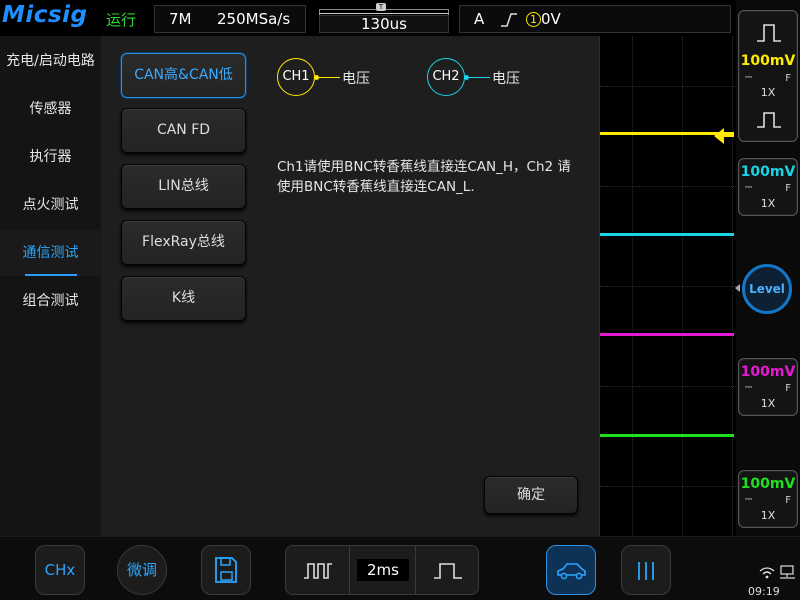 The height and width of the screenshot is (600, 800). I want to click on top-status-bar: Micsig 运行 7M 250MSa/s T 130us A 1 0V, so click(368, 18).